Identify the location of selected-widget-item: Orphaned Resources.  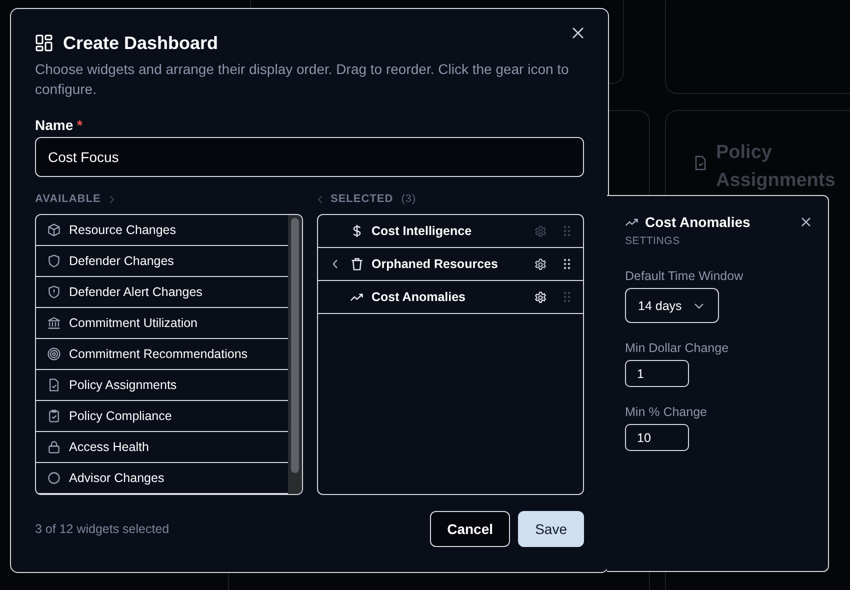
(450, 264).